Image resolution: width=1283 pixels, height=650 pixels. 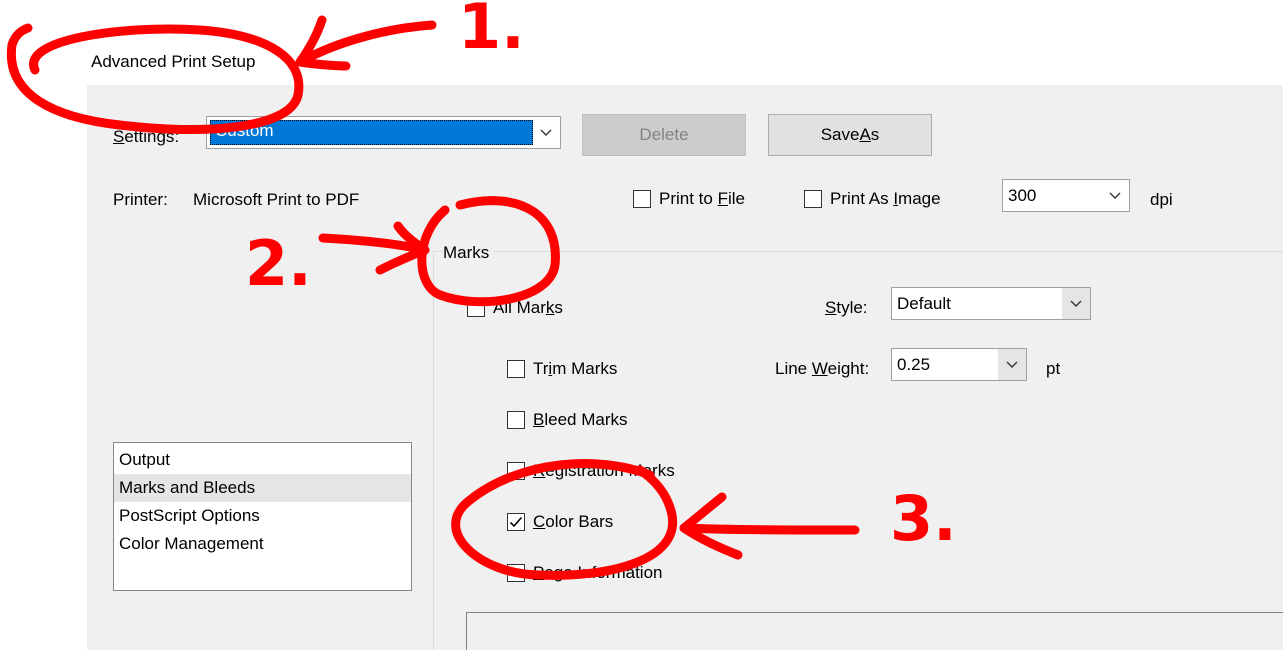 I want to click on trim-marks-option: Trim Marks, so click(x=562, y=369).